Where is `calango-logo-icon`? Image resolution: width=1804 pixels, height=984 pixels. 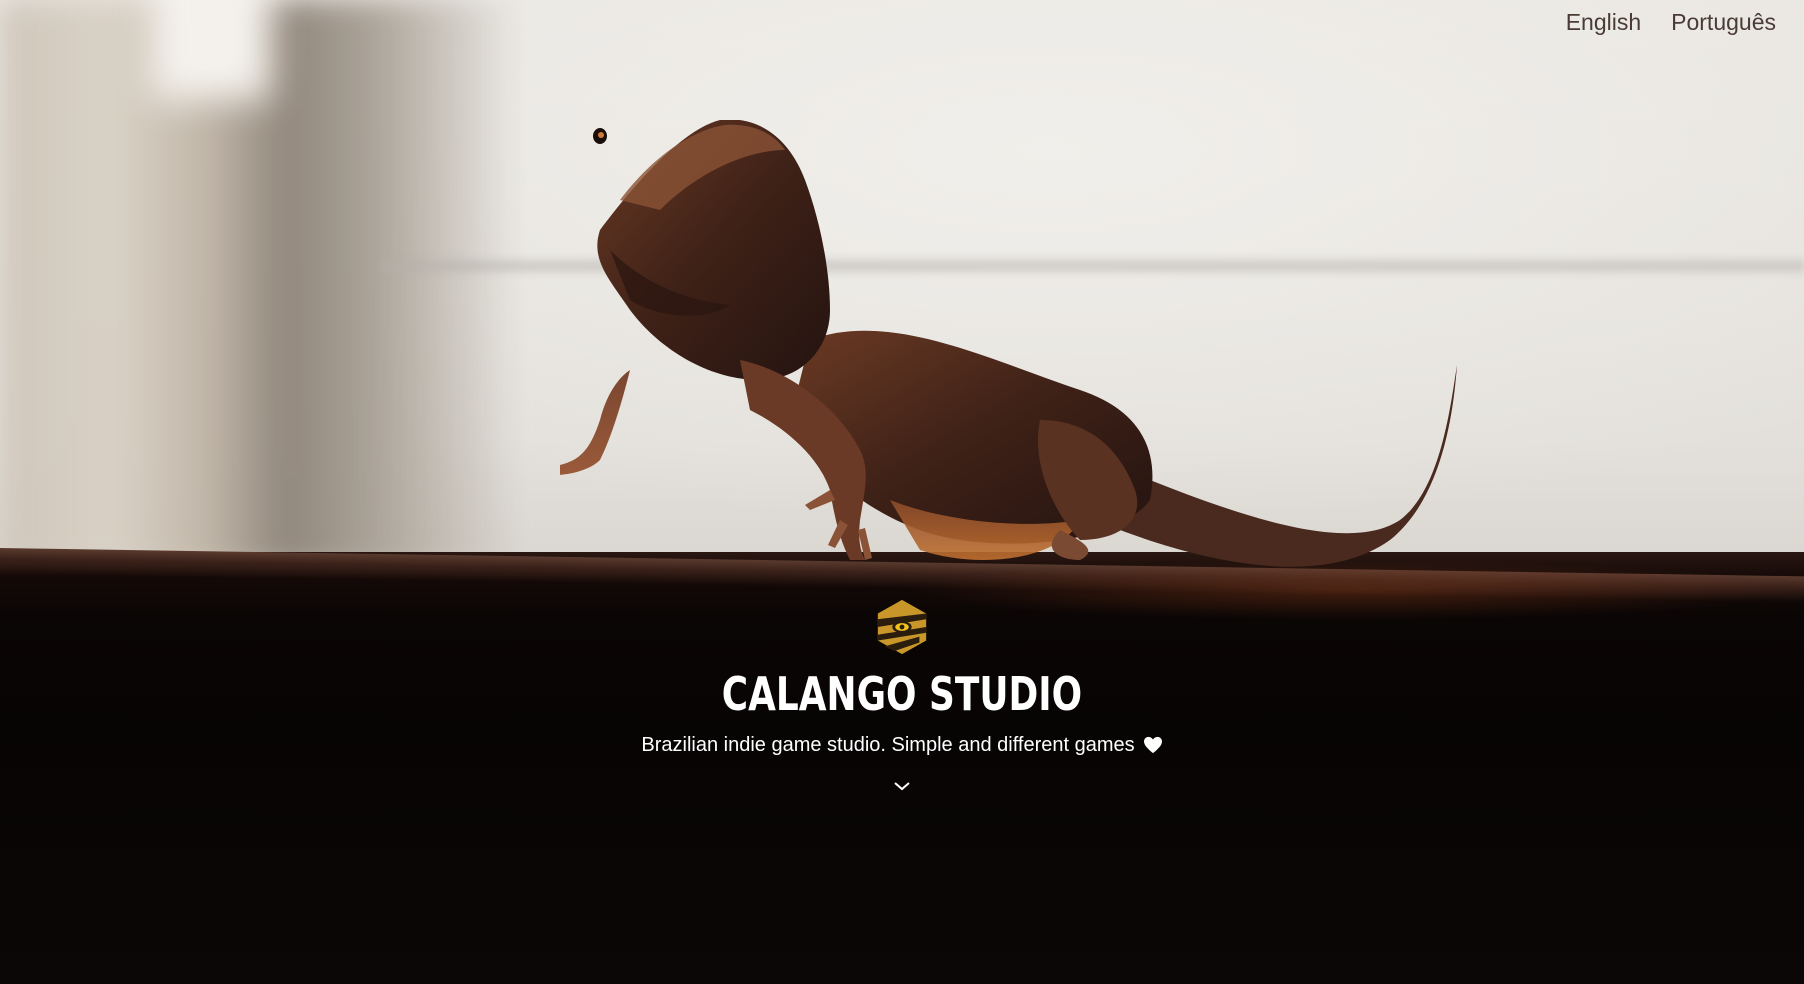
calango-logo-icon is located at coordinates (902, 627).